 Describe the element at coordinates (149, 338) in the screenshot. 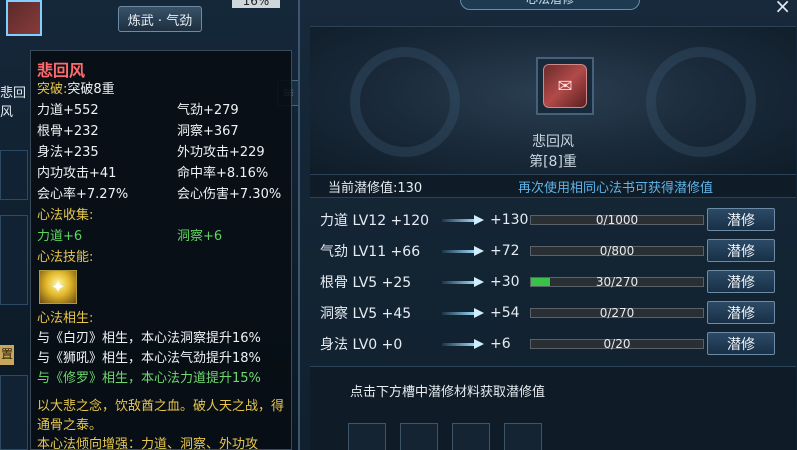

I see `synergy-line: 与《白刃》相生，本心法洞察提升16%` at that location.